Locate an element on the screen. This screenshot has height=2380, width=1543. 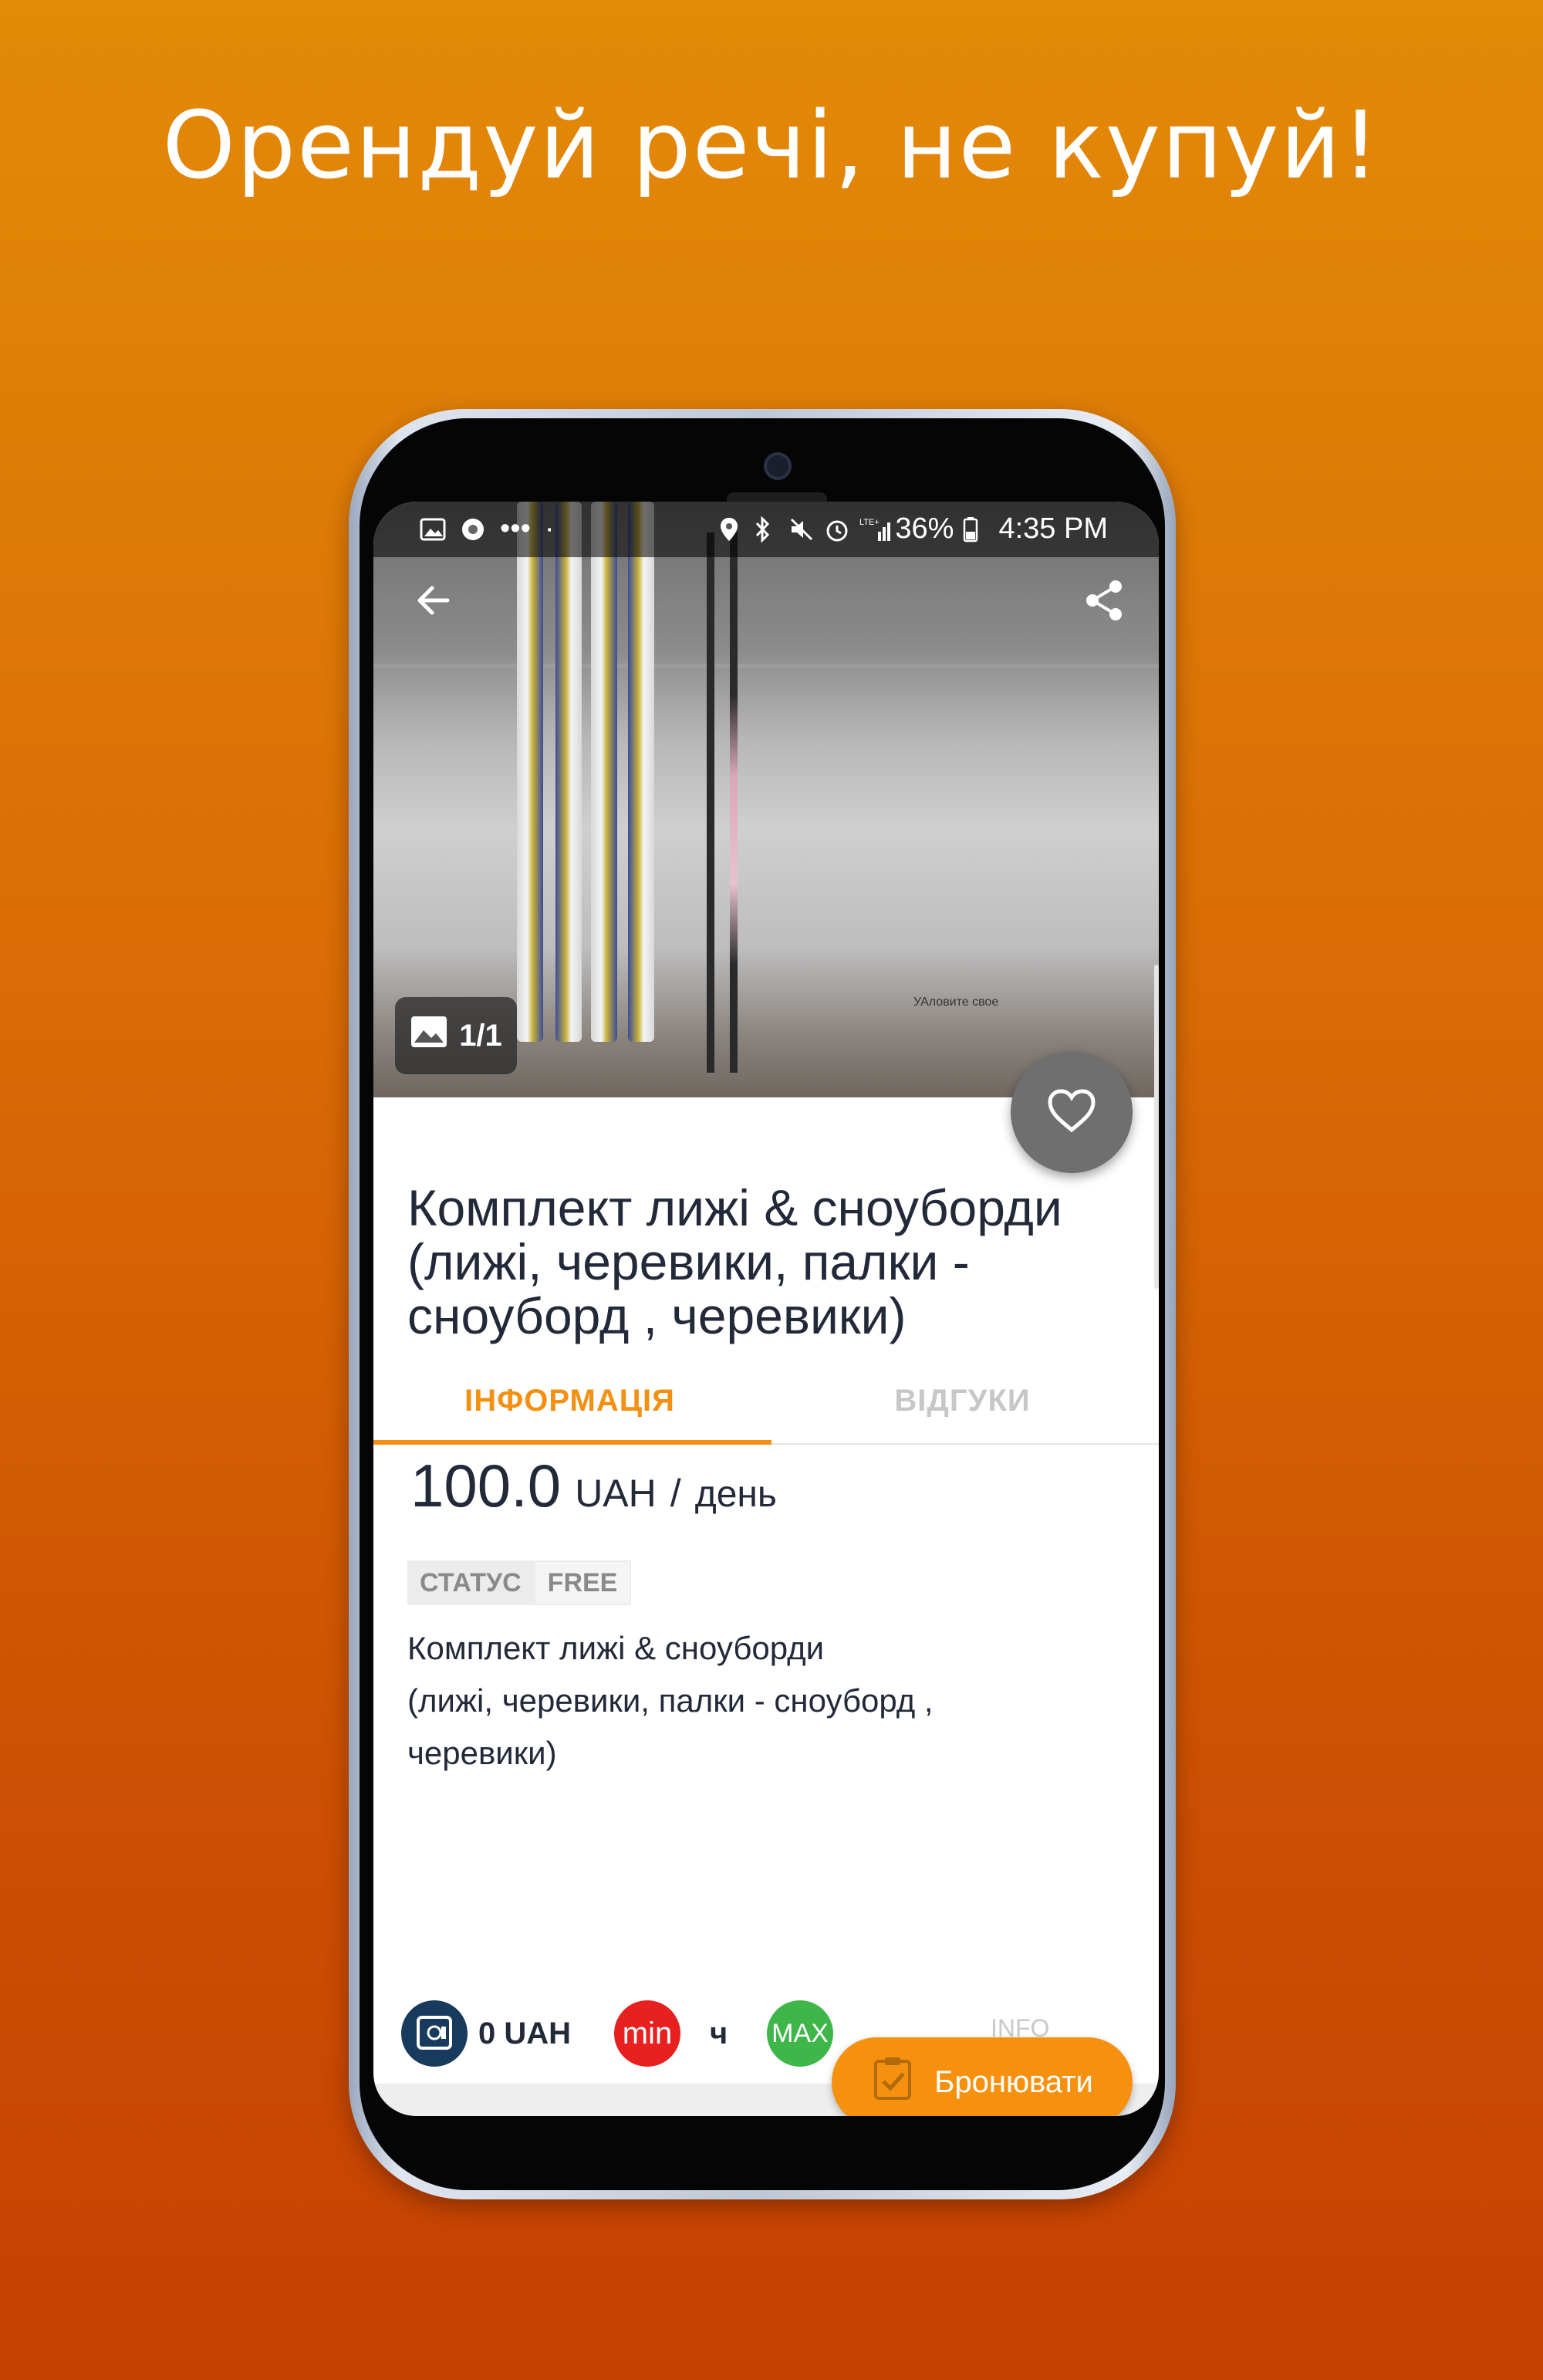
tab-info: ІНФОРМАЦІЯ is located at coordinates (569, 1401).